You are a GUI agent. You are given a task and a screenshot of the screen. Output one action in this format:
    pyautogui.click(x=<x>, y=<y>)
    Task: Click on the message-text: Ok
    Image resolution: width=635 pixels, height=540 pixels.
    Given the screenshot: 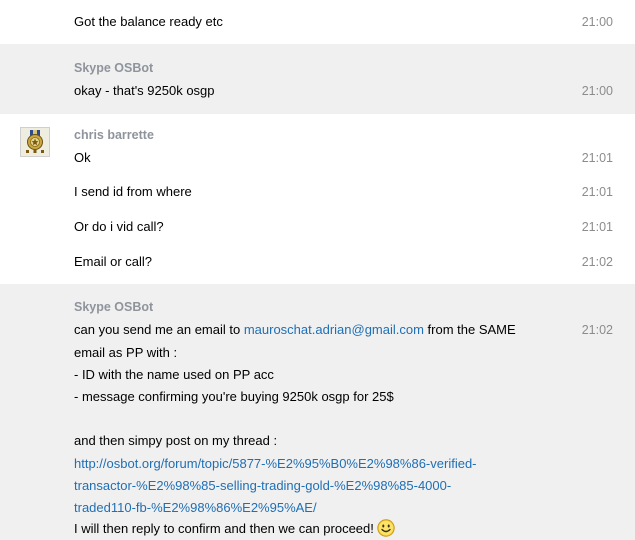 What is the action you would take?
    pyautogui.click(x=82, y=157)
    